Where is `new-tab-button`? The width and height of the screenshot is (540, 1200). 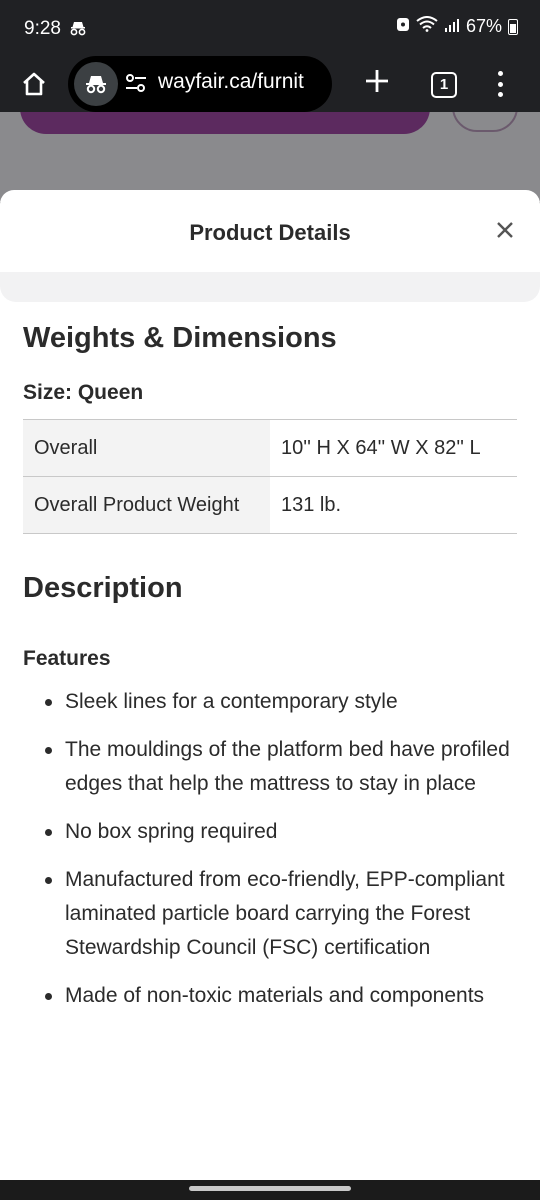 new-tab-button is located at coordinates (377, 84).